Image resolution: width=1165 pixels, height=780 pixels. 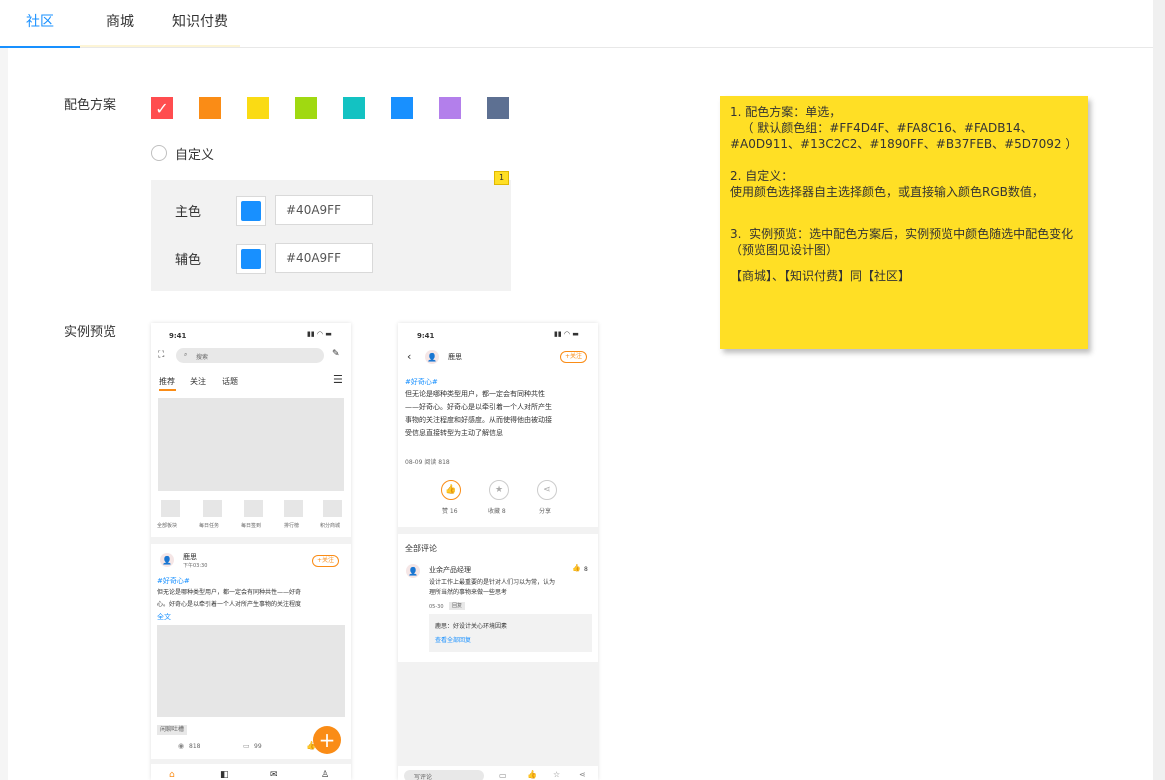 What do you see at coordinates (338, 379) in the screenshot?
I see `menu-icon: ☰` at bounding box center [338, 379].